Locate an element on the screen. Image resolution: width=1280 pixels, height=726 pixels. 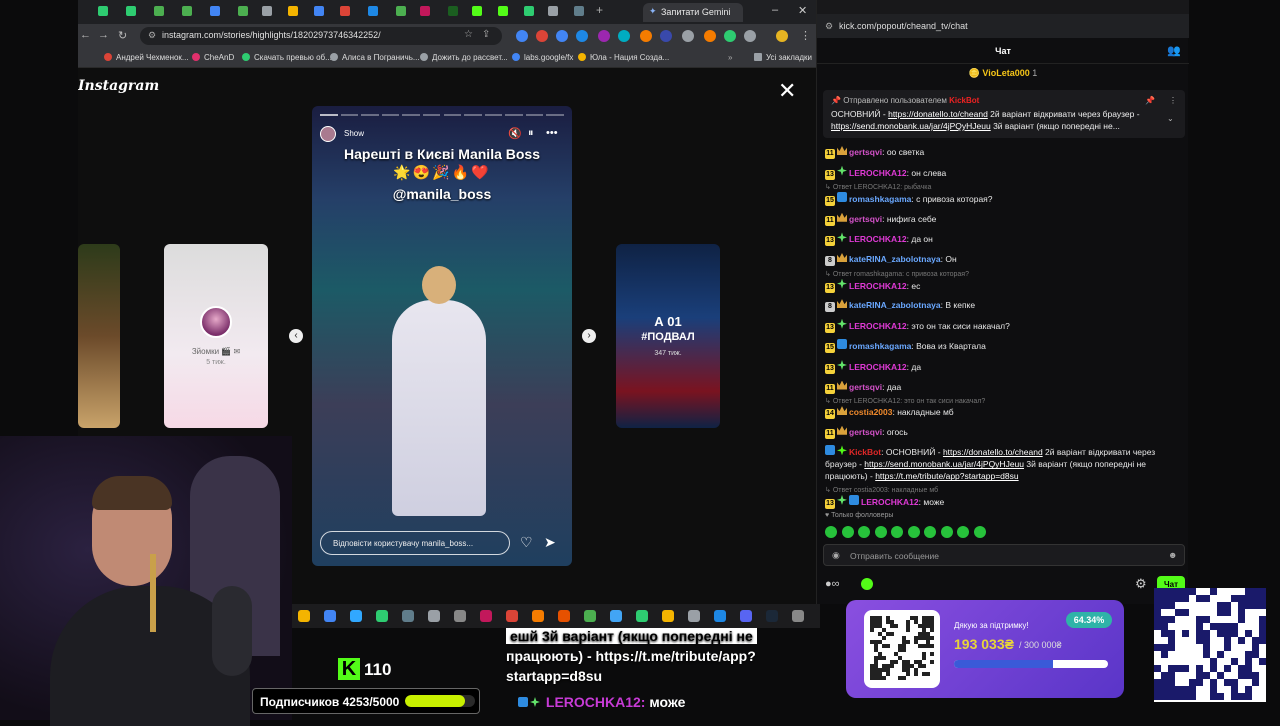
kick-icon is located at coordinates (867, 584).